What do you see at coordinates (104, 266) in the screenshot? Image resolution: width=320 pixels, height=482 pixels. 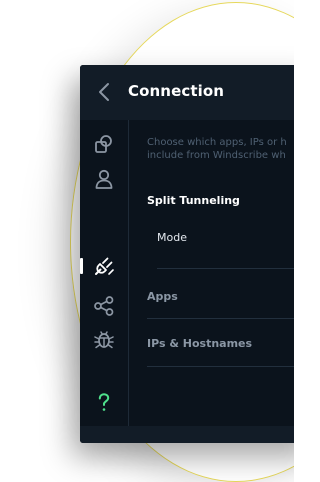 I see `plug-icon` at bounding box center [104, 266].